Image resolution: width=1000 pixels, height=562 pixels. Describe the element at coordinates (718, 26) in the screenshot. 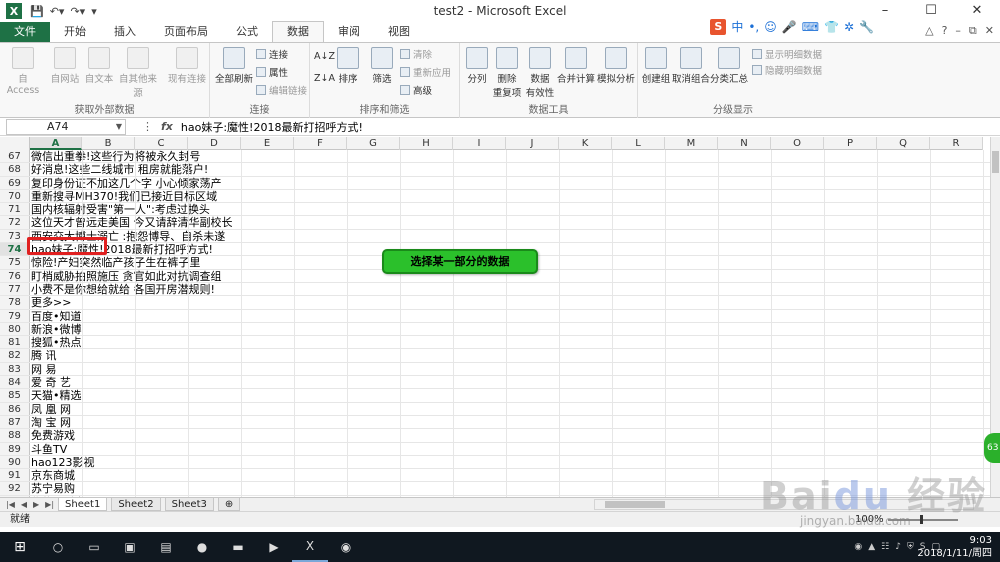

I see `sogou-ime-icon: S` at that location.